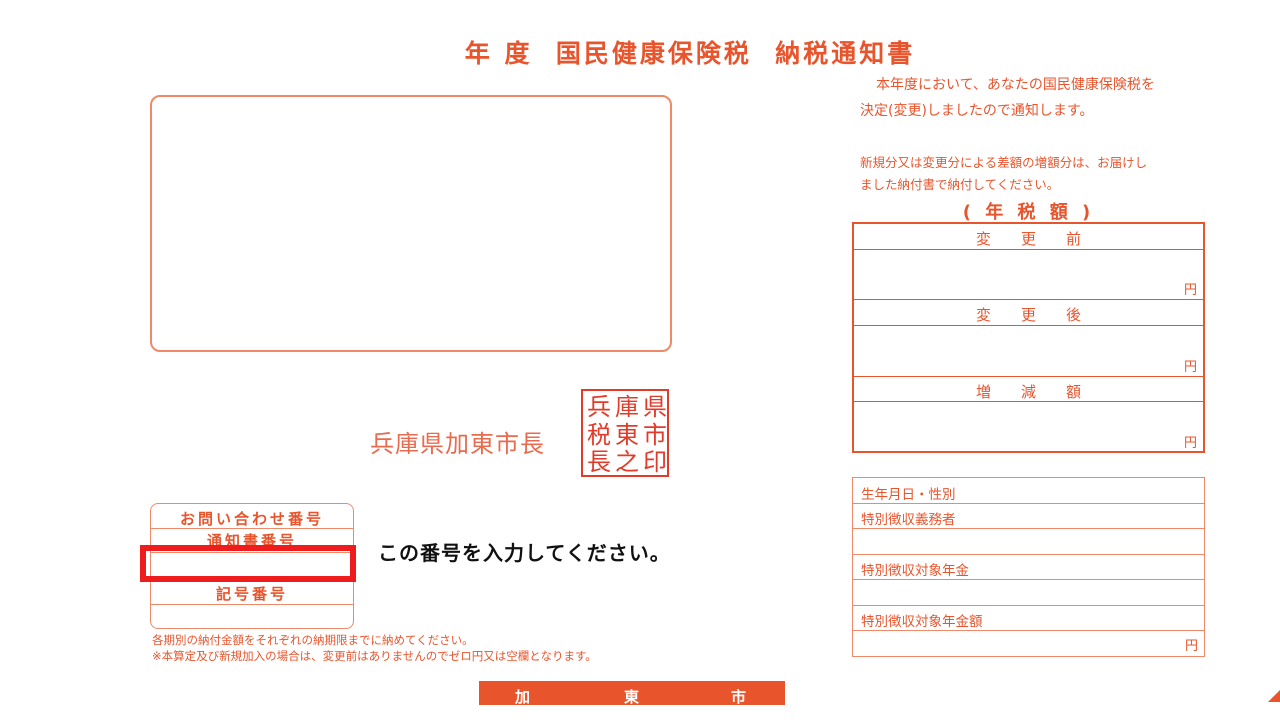  Describe the element at coordinates (690, 53) in the screenshot. I see `document-title: 年 度 国民健康保険税 納税通知書` at that location.